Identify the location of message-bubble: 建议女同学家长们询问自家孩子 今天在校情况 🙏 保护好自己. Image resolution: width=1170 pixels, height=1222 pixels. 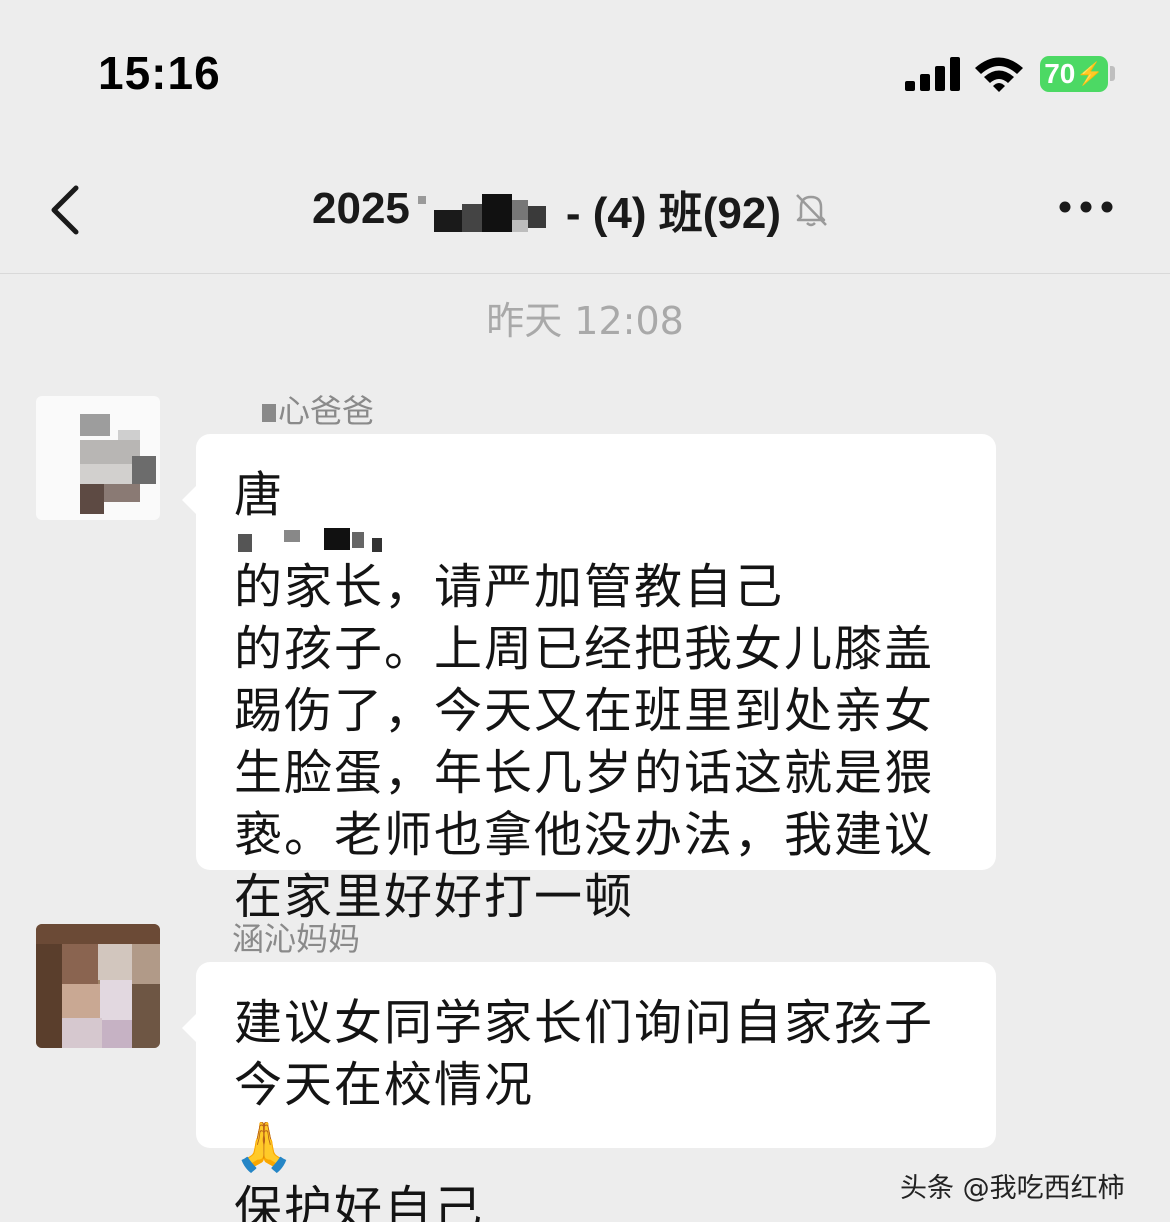
(589, 1092).